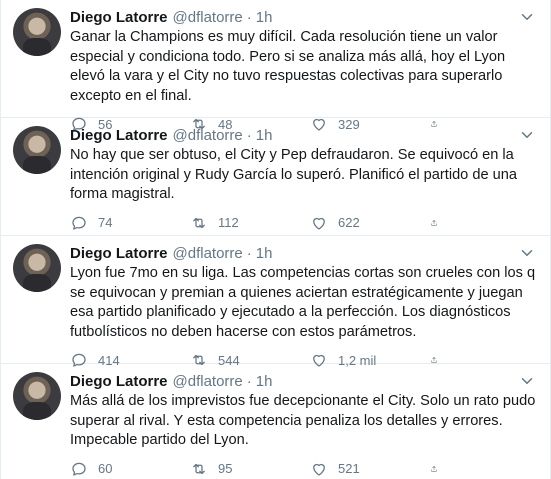 The image size is (551, 479). I want to click on reply-count: 74, so click(105, 223).